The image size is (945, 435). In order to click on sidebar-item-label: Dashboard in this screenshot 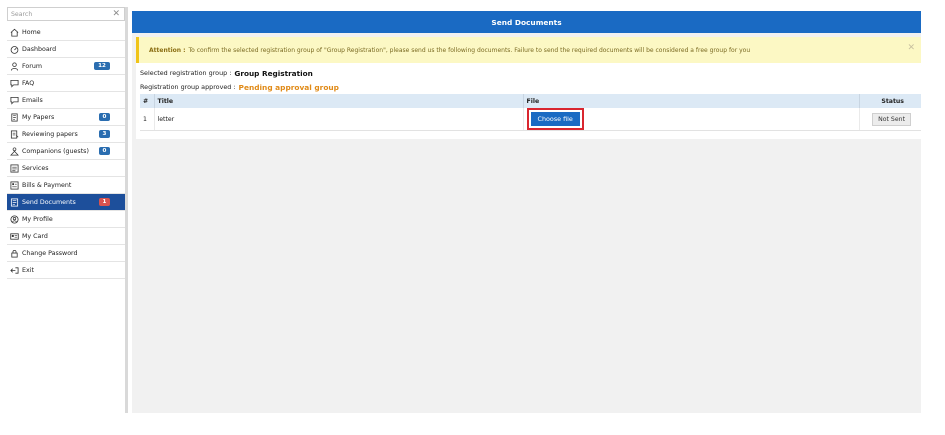, I will do `click(39, 49)`.